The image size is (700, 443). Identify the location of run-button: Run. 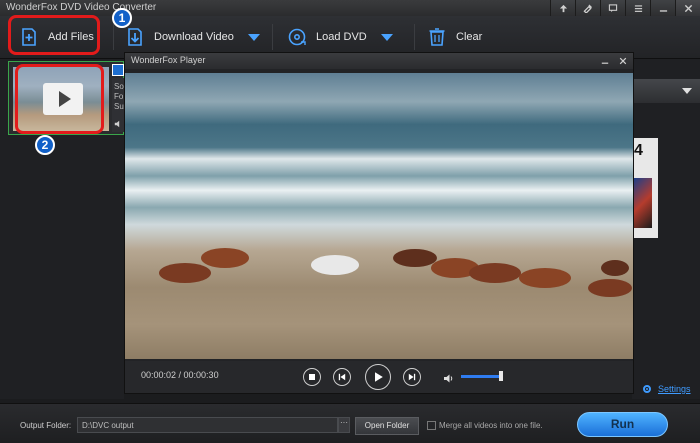
(622, 424).